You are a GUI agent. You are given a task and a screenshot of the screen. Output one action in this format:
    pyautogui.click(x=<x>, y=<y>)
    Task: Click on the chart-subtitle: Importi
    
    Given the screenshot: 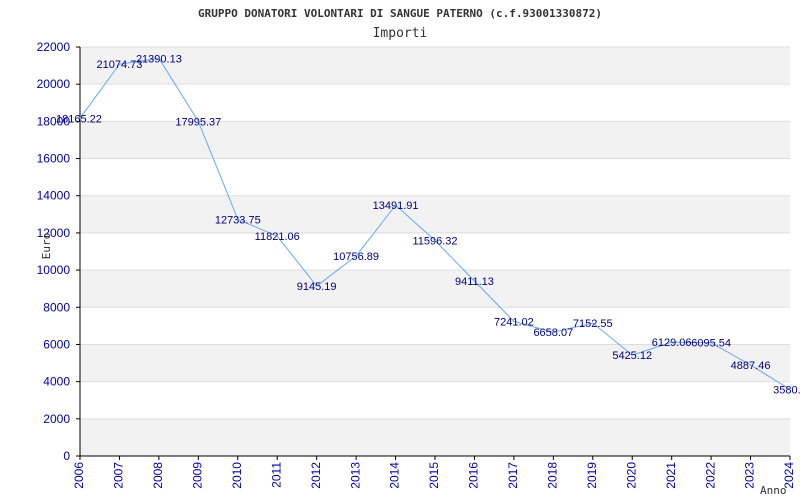 What is the action you would take?
    pyautogui.click(x=400, y=33)
    